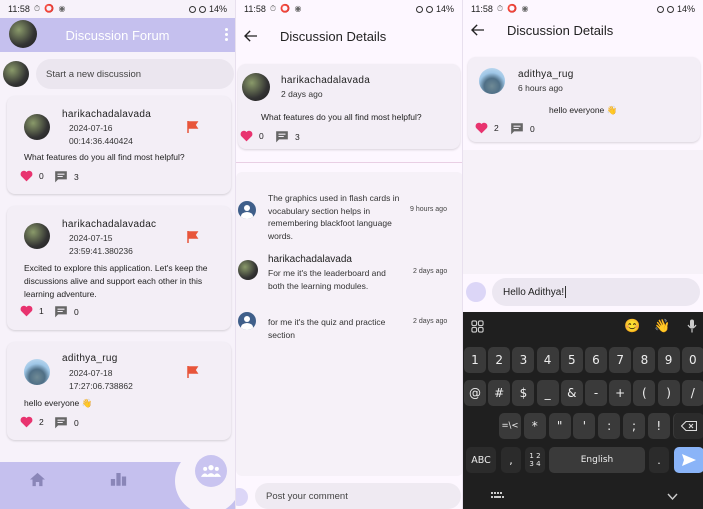  I want to click on period-key: ., so click(659, 460).